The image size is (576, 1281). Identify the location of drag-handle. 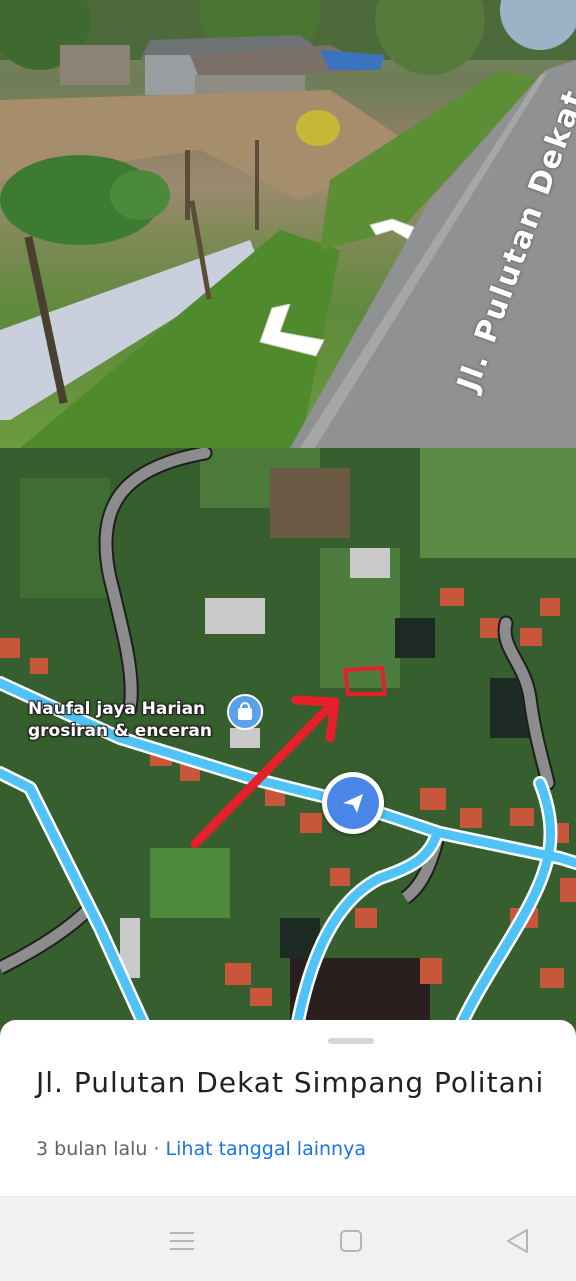
(351, 1041).